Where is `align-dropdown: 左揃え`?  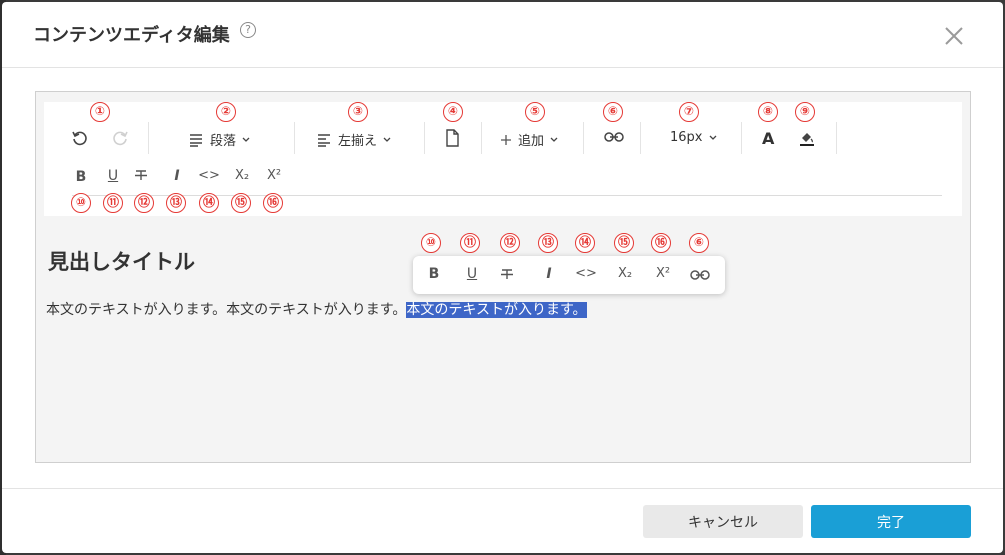
align-dropdown: 左揃え is located at coordinates (353, 139).